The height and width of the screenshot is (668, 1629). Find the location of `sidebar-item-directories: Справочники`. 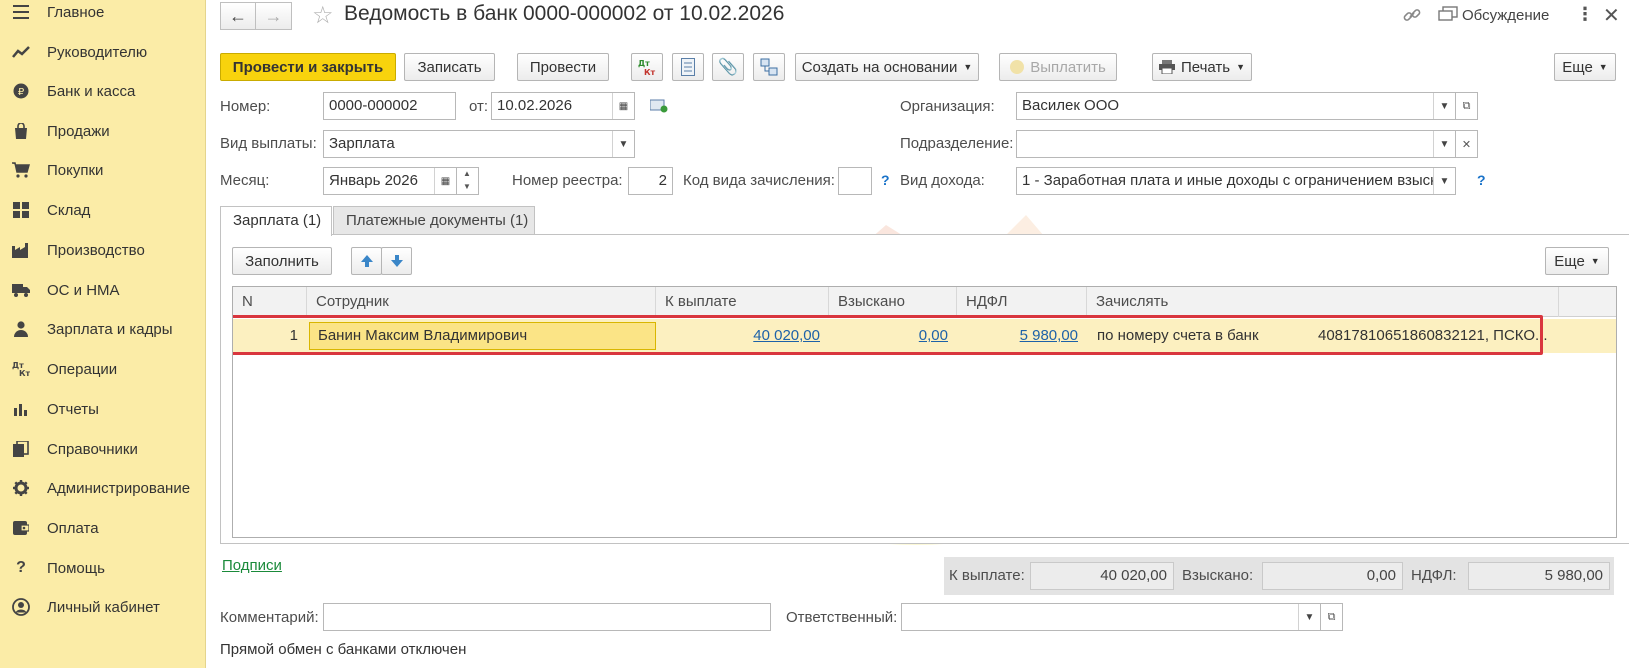

sidebar-item-directories: Справочники is located at coordinates (103, 449).